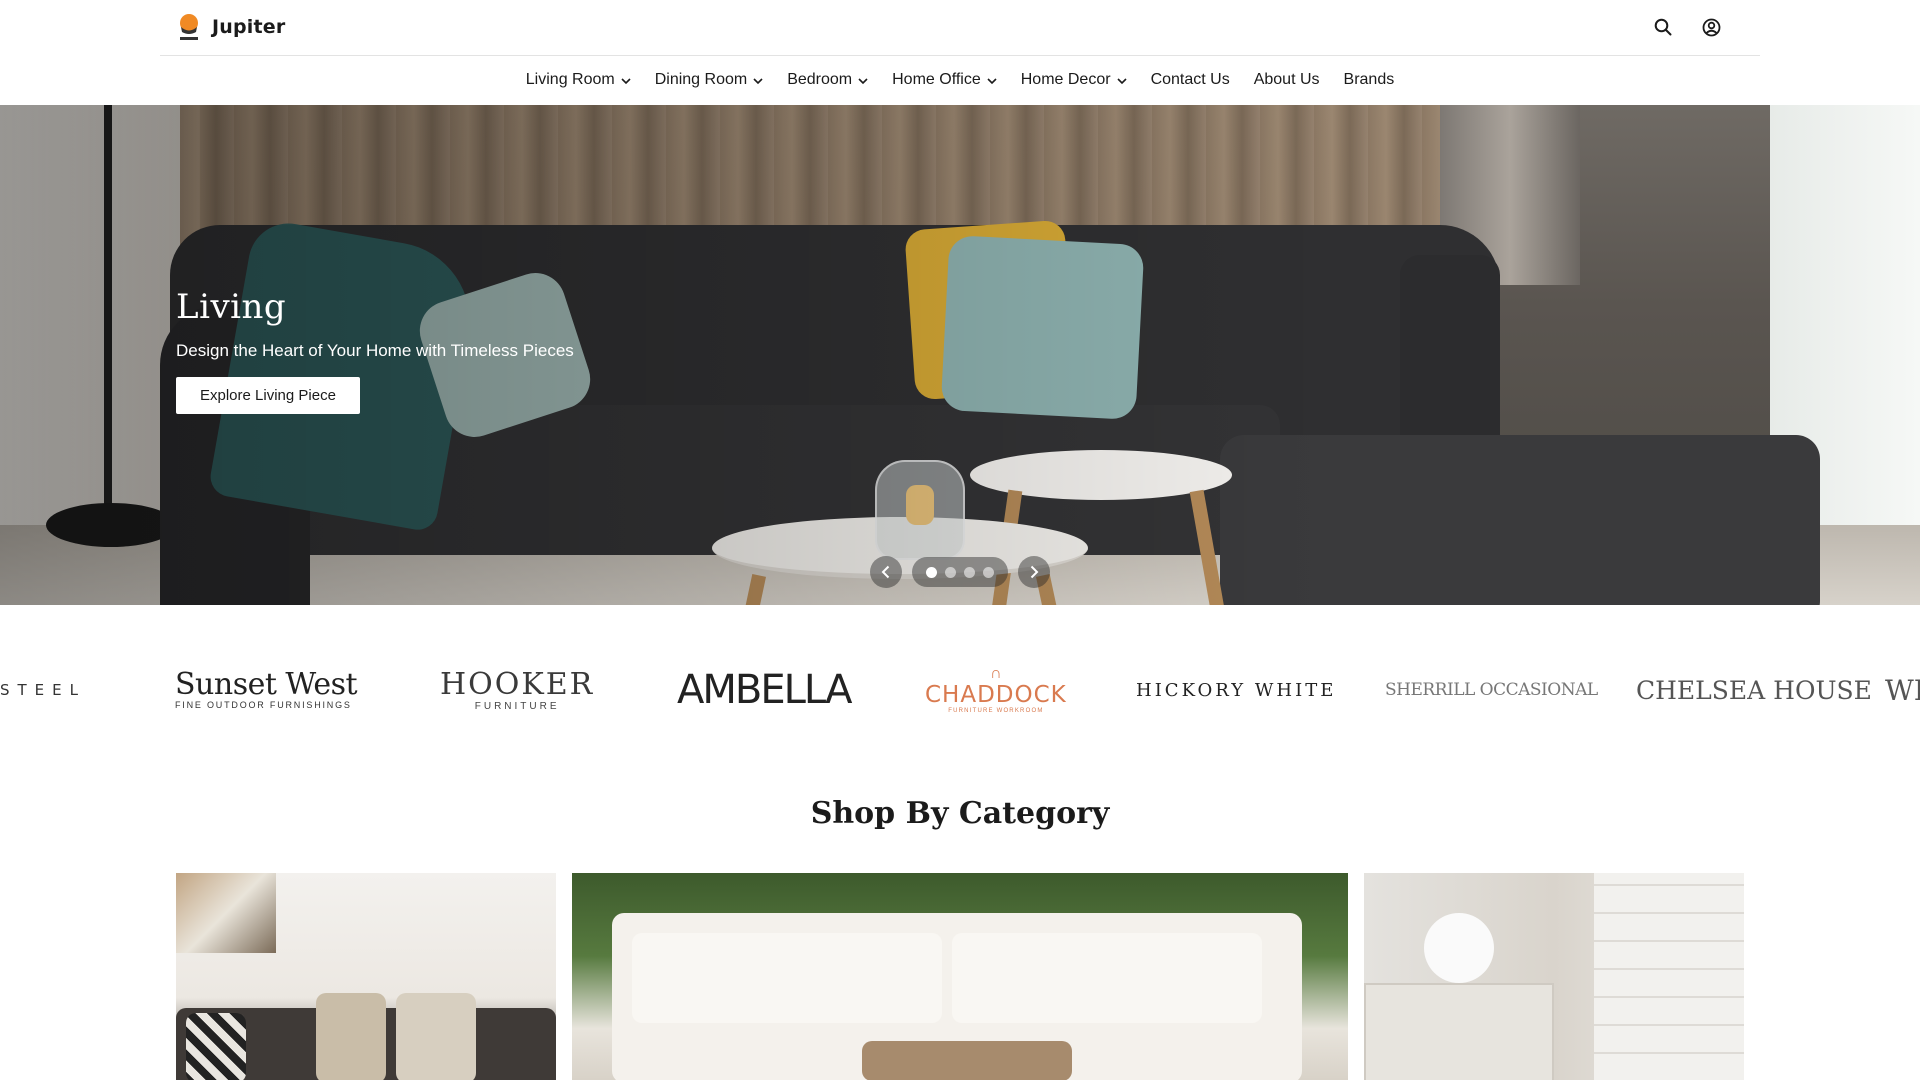 The image size is (1920, 1080). Describe the element at coordinates (517, 684) in the screenshot. I see `brand-name: HOOKER` at that location.